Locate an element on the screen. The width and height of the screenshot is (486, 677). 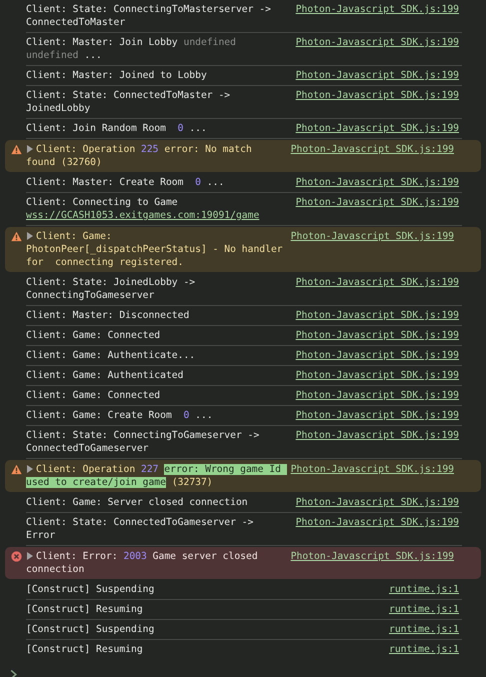
log-message: Client: State: ConnectedToGameserver -> Error is located at coordinates (140, 529).